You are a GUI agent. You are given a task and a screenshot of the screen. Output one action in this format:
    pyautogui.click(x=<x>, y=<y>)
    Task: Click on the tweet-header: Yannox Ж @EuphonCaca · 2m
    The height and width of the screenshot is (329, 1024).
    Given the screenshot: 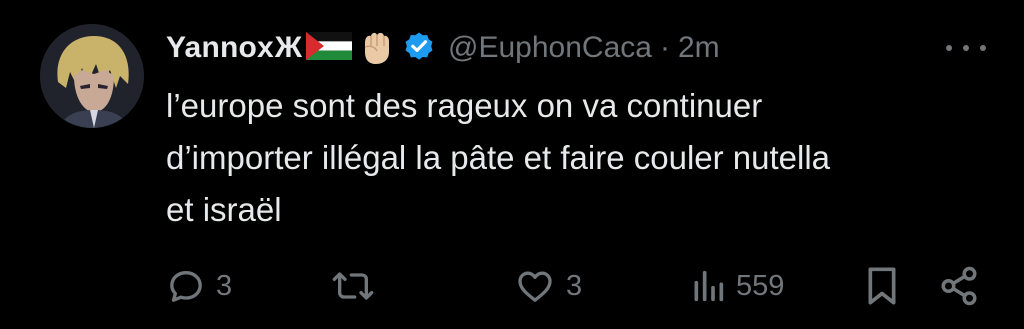 What is the action you would take?
    pyautogui.click(x=443, y=48)
    